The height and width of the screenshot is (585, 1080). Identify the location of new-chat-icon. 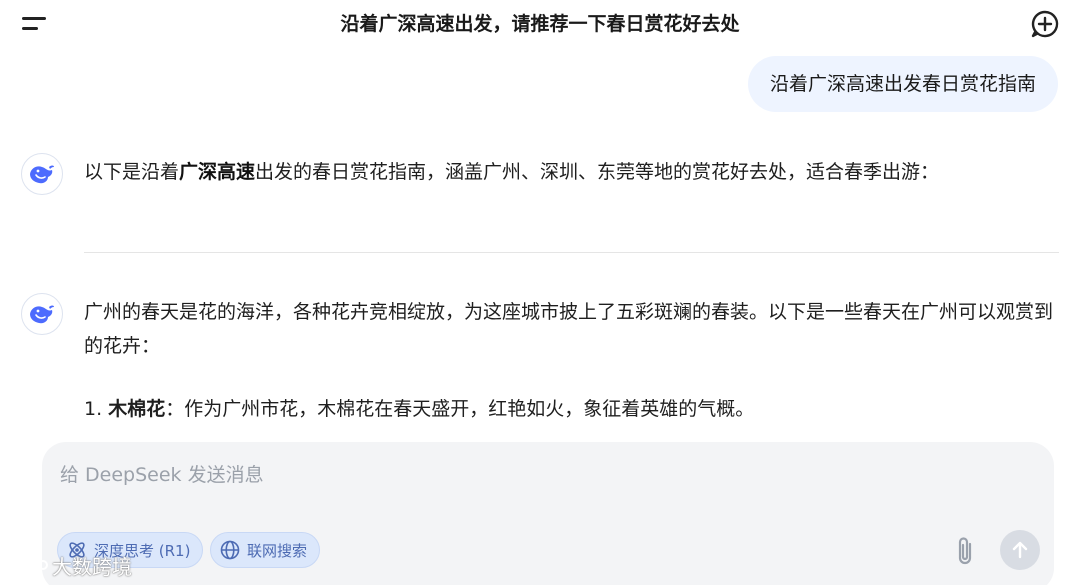
(1045, 24).